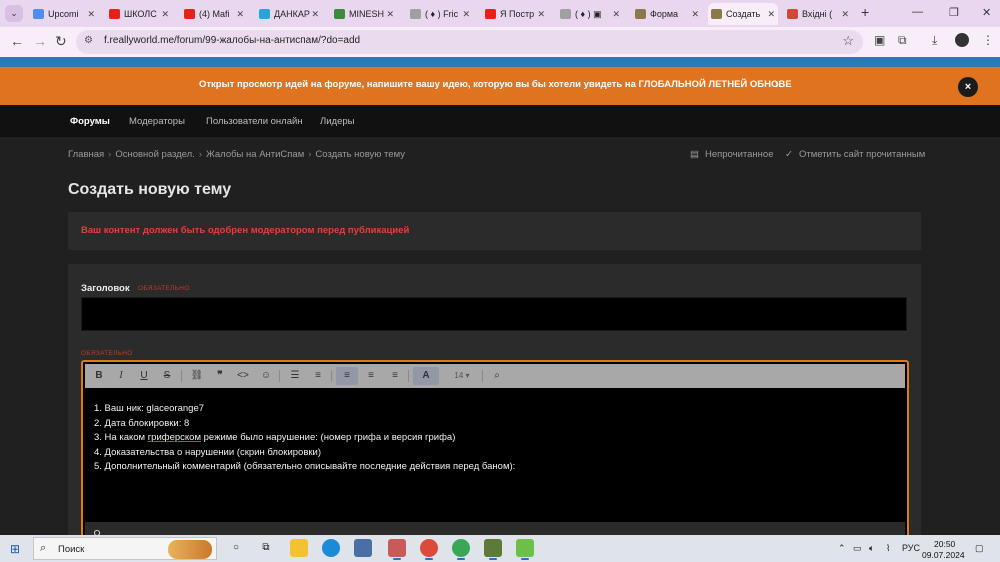 This screenshot has height=562, width=1000. Describe the element at coordinates (934, 40) in the screenshot. I see `download-icon: ⤓` at that location.